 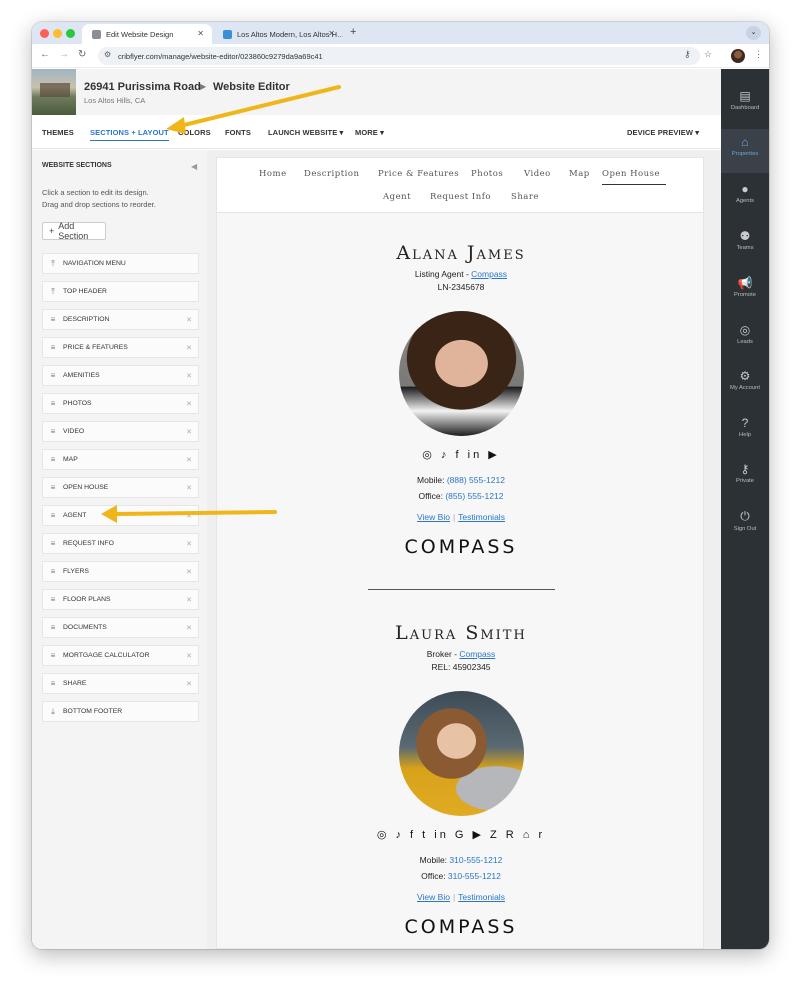 What do you see at coordinates (460, 834) in the screenshot?
I see `agent-social-icons: ◎ ♪ f t in G ▶ Z R ⌂ r` at bounding box center [460, 834].